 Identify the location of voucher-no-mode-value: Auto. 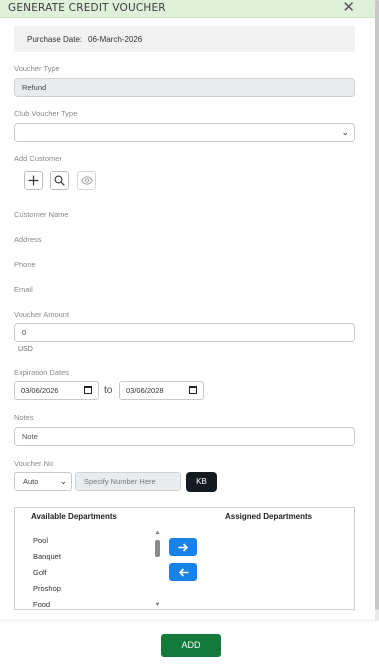
(31, 481).